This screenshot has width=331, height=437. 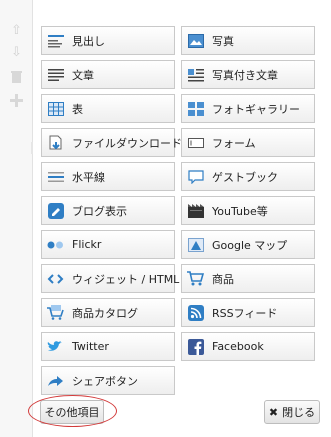 I want to click on text-icon, so click(x=55, y=74).